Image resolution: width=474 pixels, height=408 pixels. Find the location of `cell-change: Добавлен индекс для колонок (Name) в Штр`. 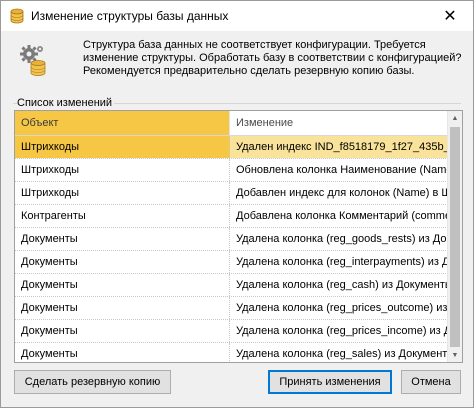

cell-change: Добавлен индекс для колонок (Name) в Штр is located at coordinates (342, 193).